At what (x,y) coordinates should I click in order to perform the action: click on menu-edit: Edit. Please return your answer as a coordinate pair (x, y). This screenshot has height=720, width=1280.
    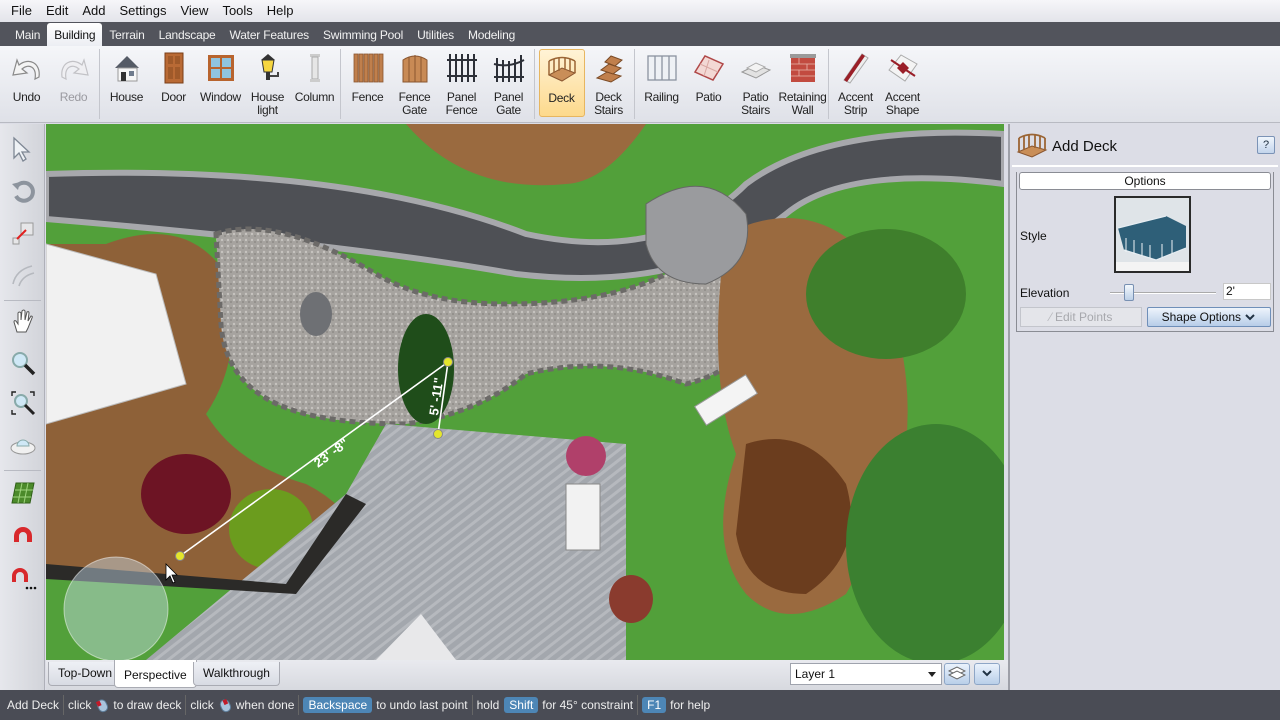
    Looking at the image, I should click on (57, 11).